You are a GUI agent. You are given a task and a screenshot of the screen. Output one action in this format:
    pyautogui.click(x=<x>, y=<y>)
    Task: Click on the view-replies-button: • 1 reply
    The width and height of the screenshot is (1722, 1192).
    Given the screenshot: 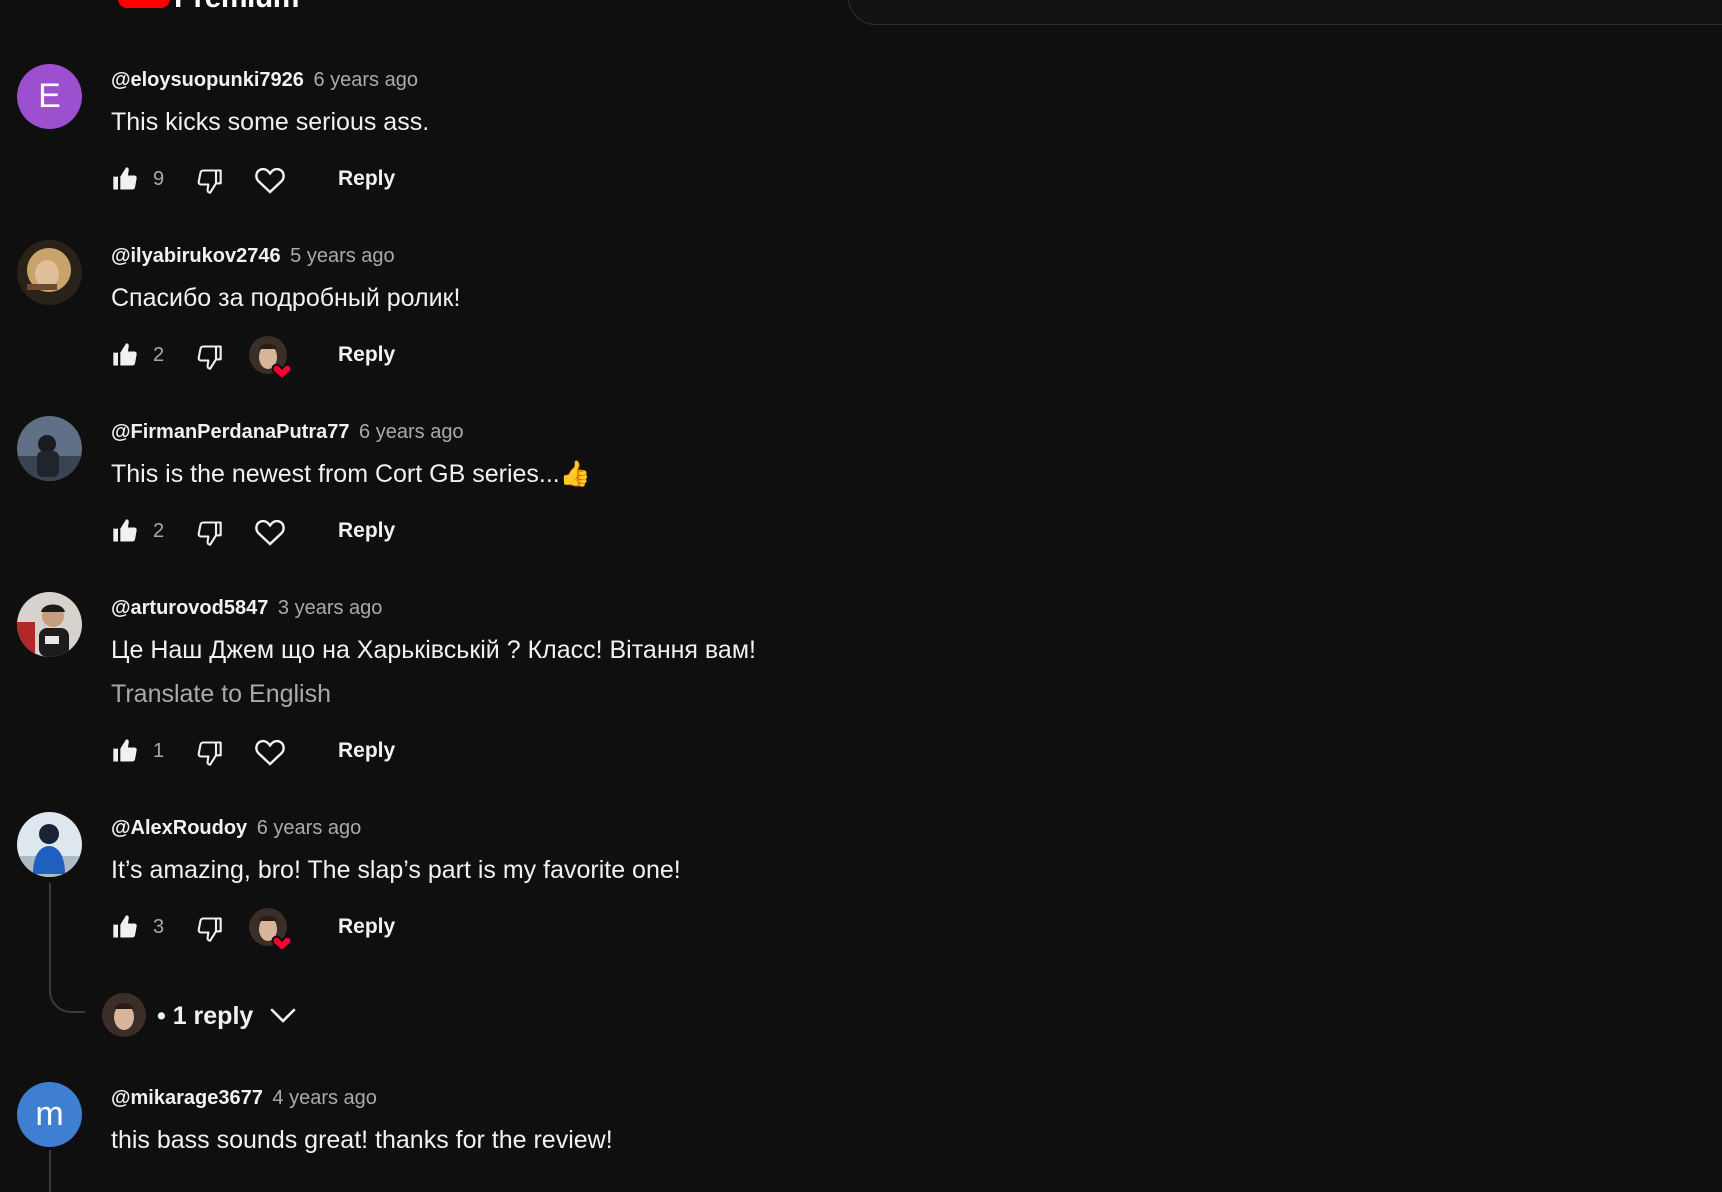 What is the action you would take?
    pyautogui.click(x=252, y=1016)
    